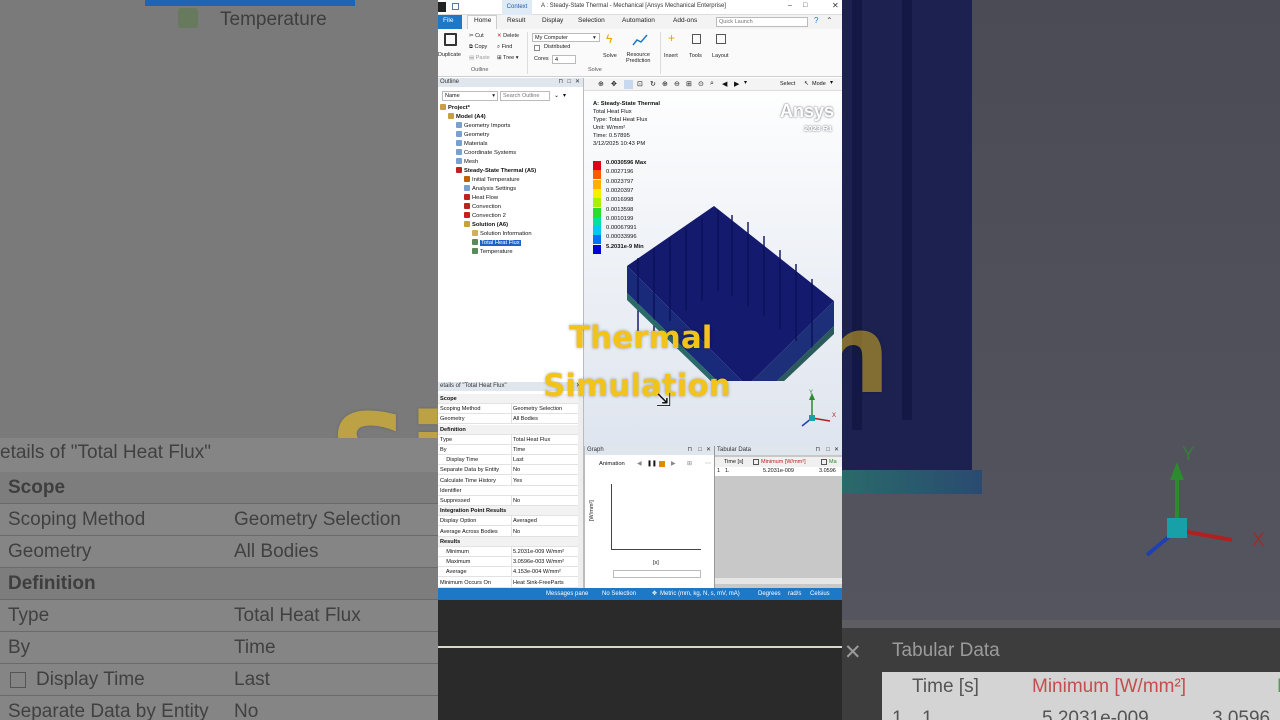  What do you see at coordinates (476, 36) in the screenshot?
I see `cut-button: ✂ Cut` at bounding box center [476, 36].